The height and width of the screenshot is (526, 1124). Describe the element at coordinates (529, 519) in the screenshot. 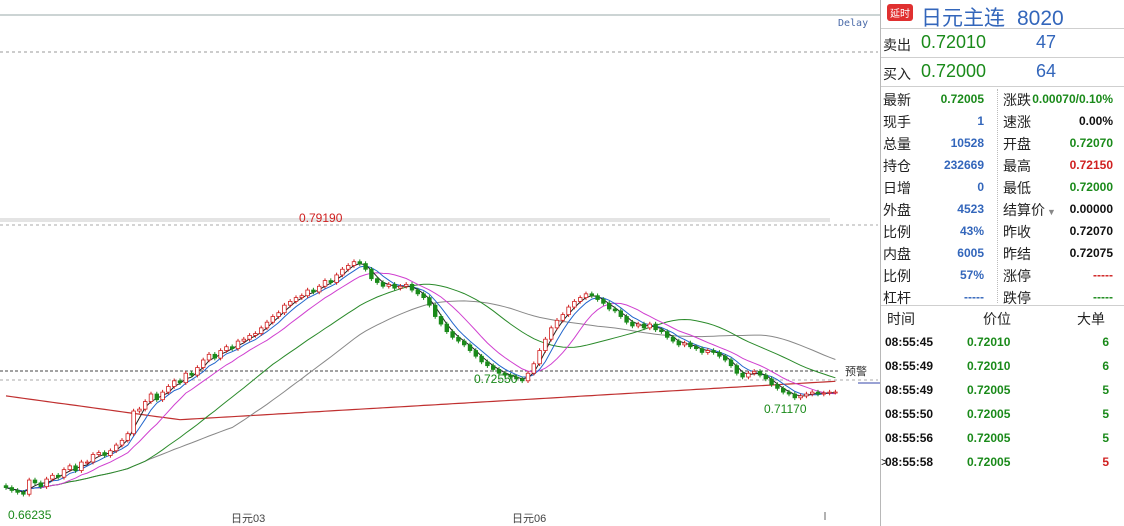

I see `date-label-2: 日元06` at that location.